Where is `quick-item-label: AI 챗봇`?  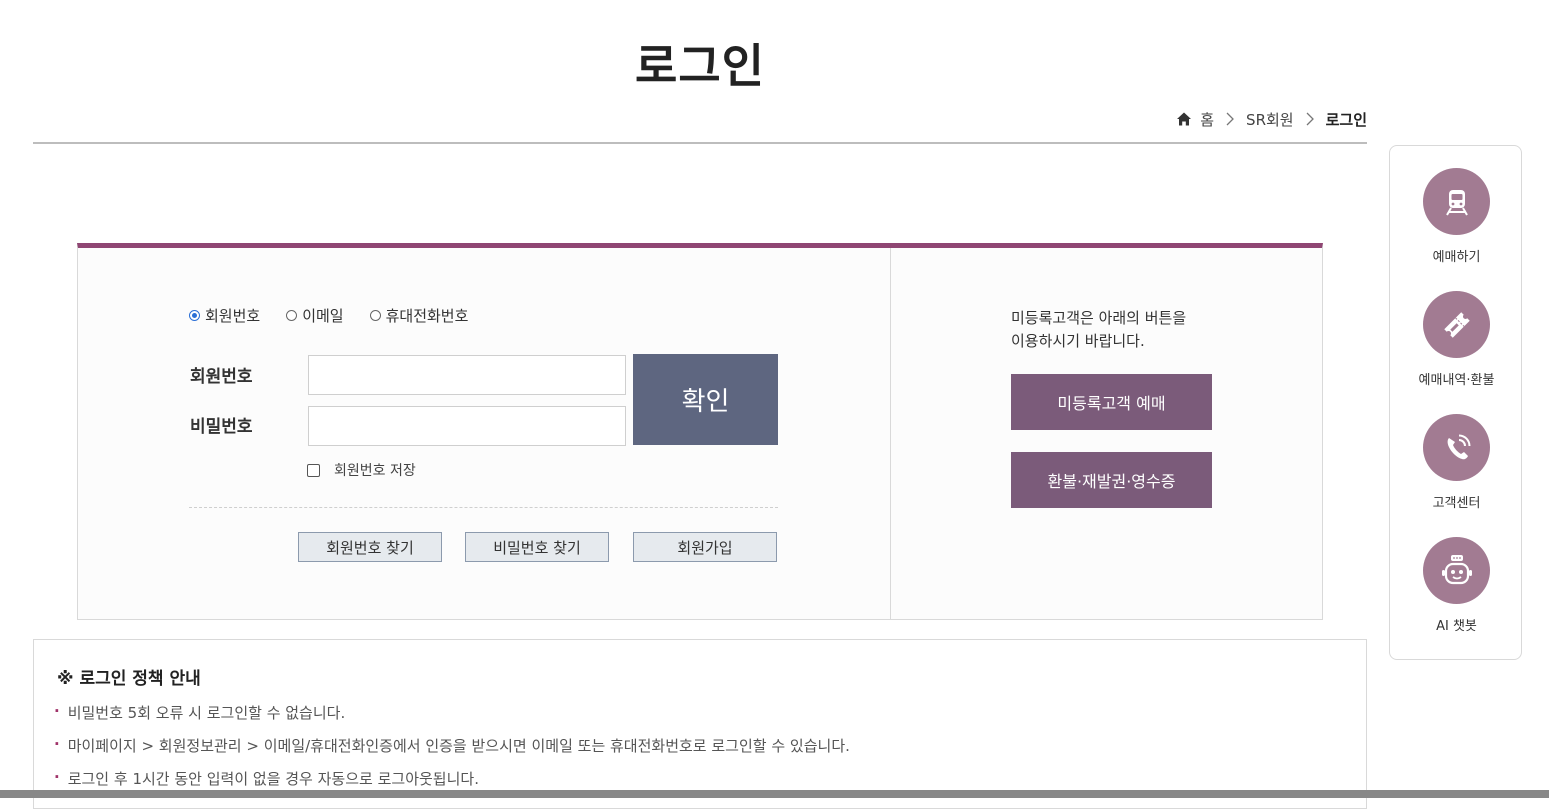 quick-item-label: AI 챗봇 is located at coordinates (1456, 626).